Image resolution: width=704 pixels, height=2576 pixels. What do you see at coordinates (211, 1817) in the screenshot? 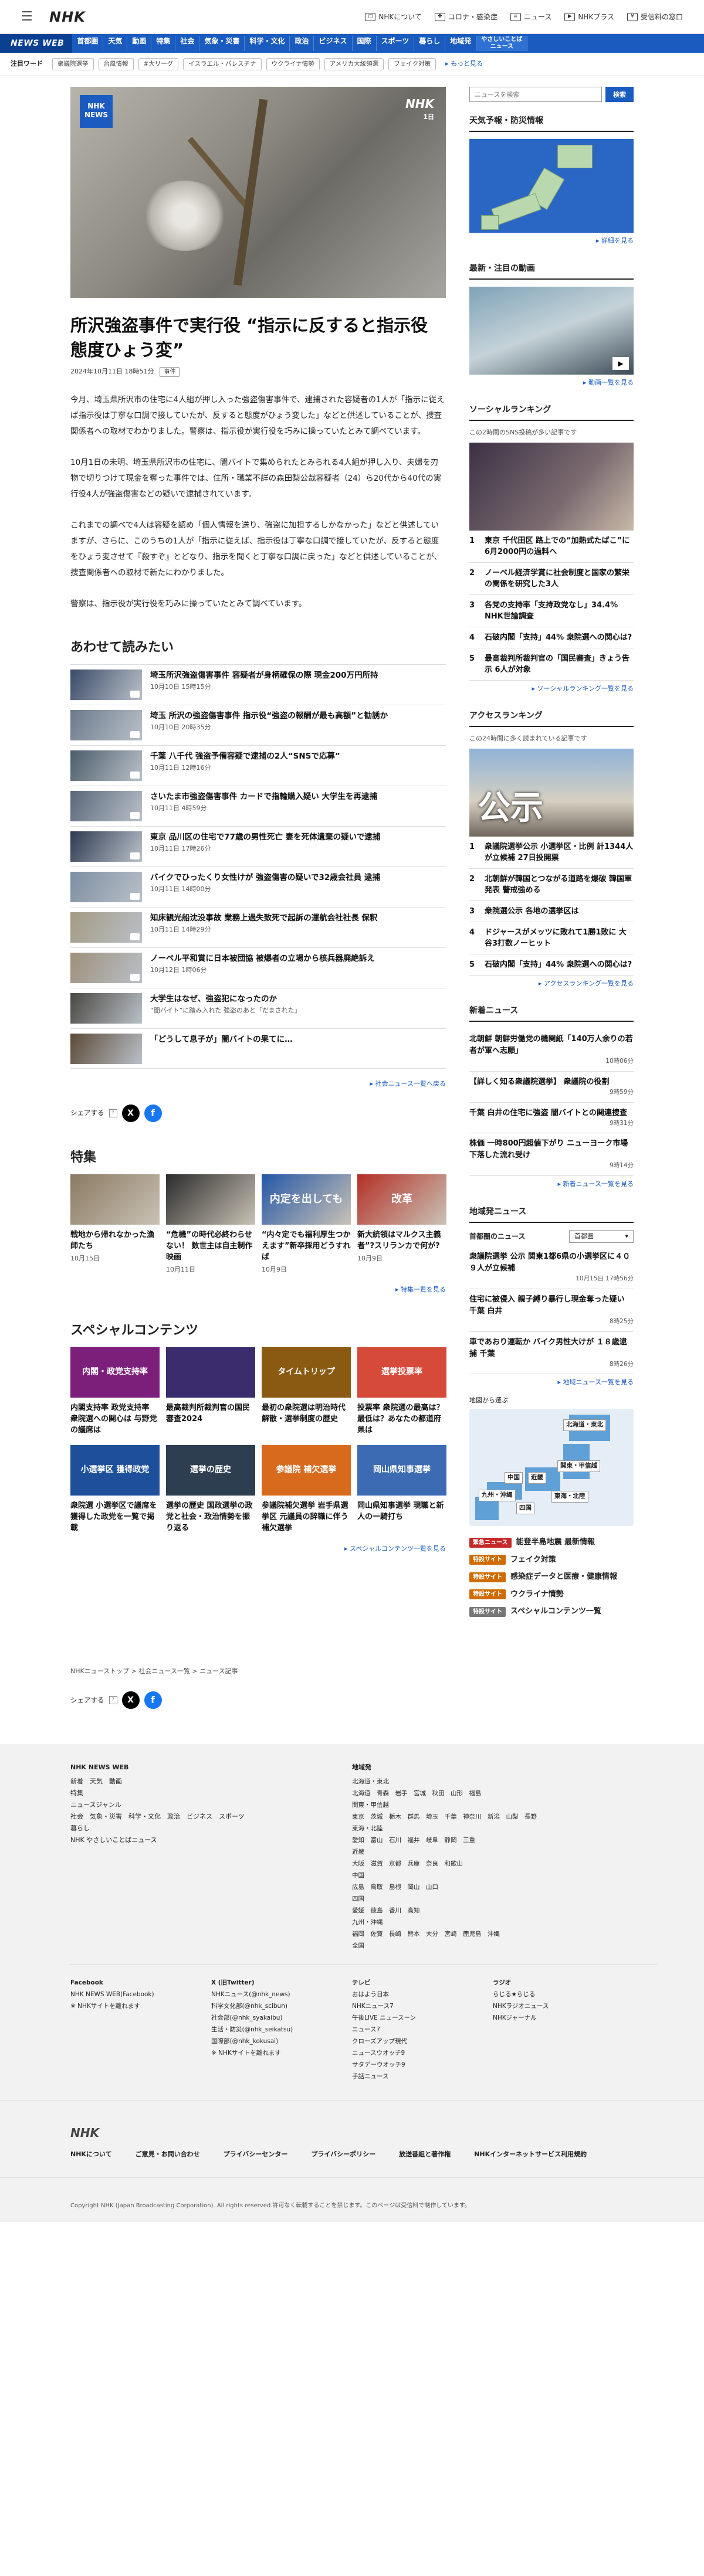
I see `footer-line: 社会 気象・災害 科学・文化 政治 ビジネス スポーツ` at bounding box center [211, 1817].